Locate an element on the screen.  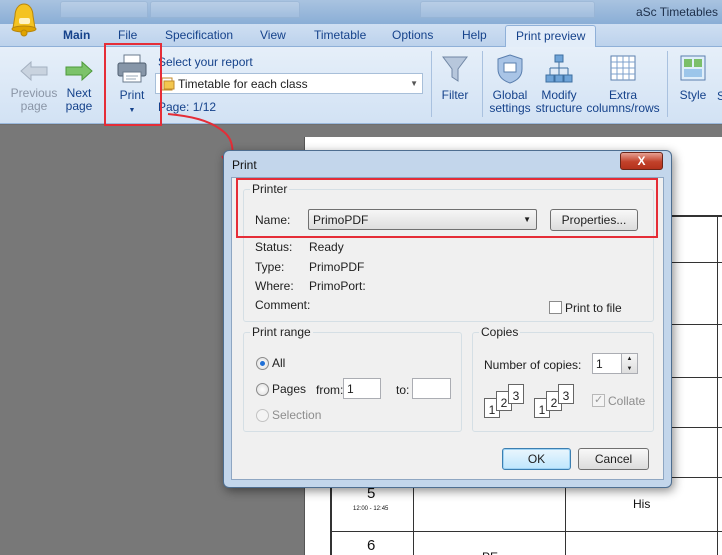
timetable-cell: PE is located at coordinates (490, 552).